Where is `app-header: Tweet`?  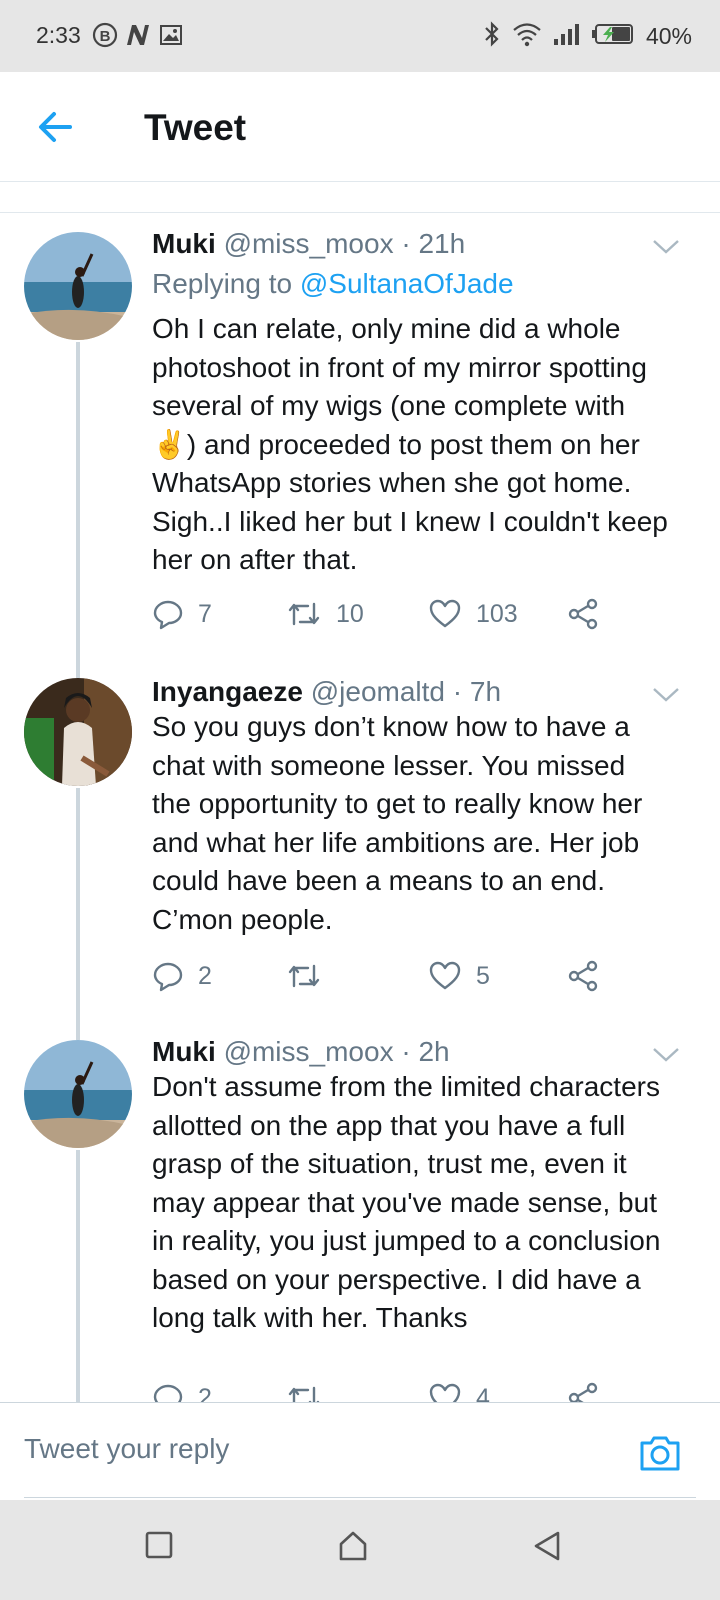
app-header: Tweet is located at coordinates (360, 127).